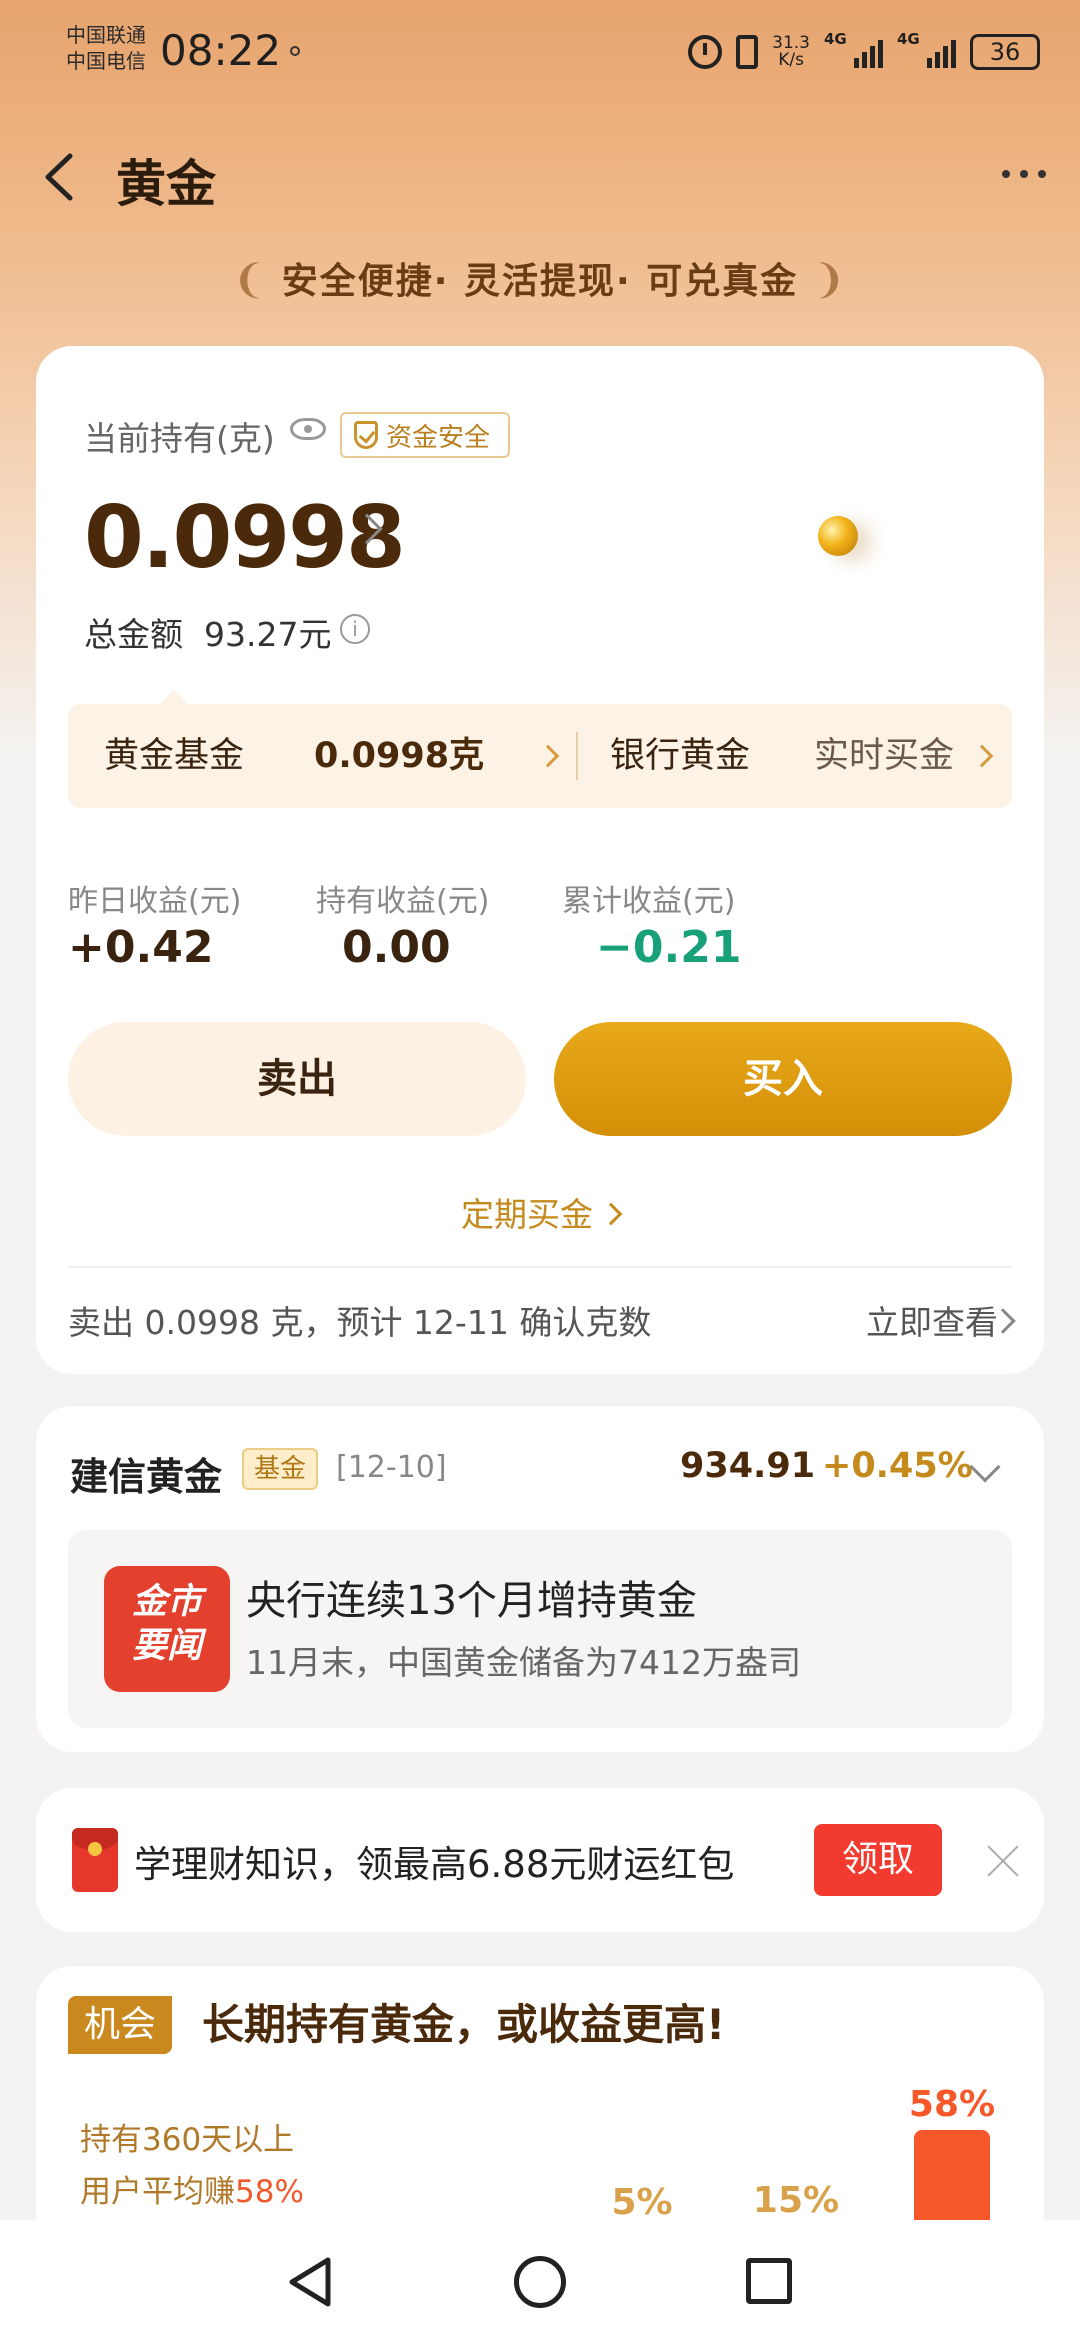  What do you see at coordinates (245, 538) in the screenshot?
I see `holding-grams: 0.0998` at bounding box center [245, 538].